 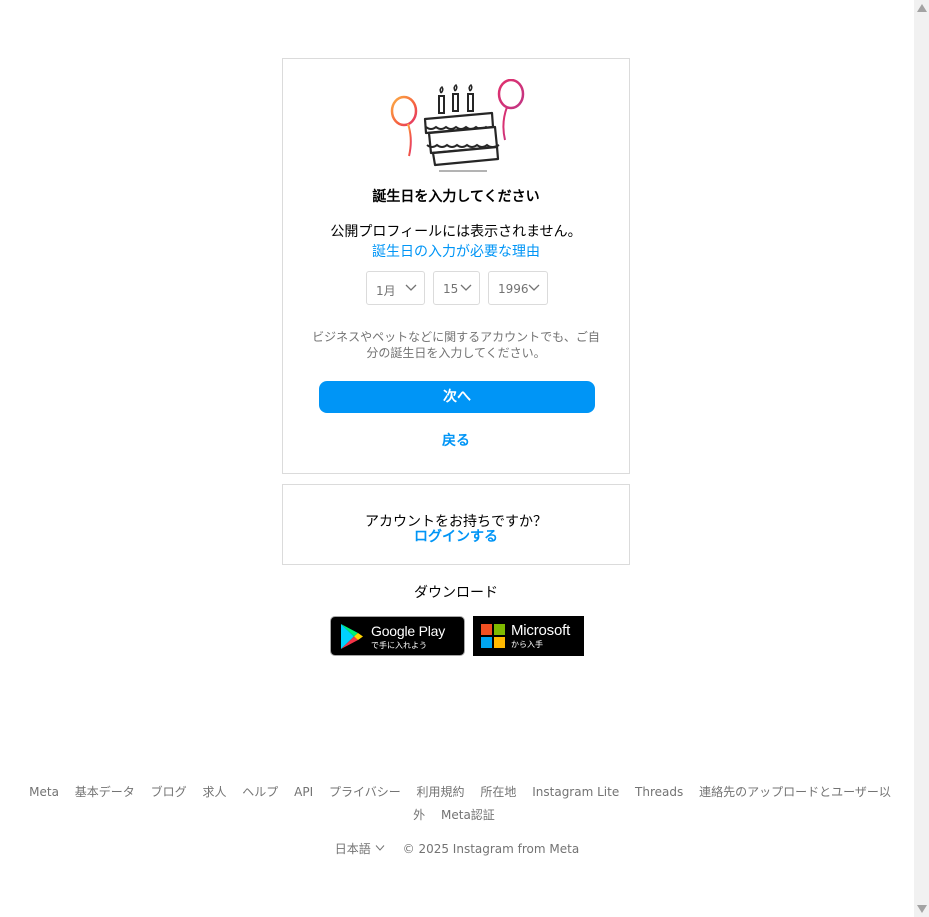 What do you see at coordinates (456, 440) in the screenshot?
I see `back-link: 戻る` at bounding box center [456, 440].